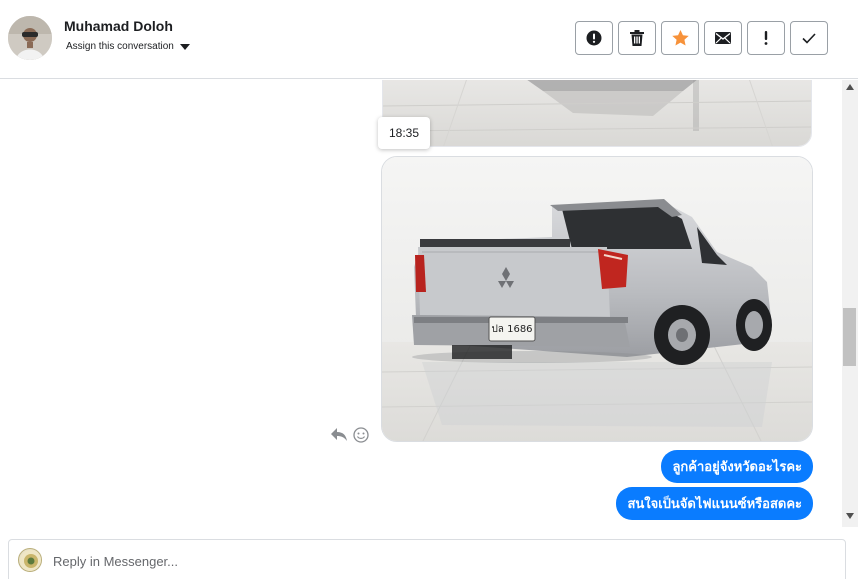  I want to click on contact-name: Muhamad Doloh, so click(118, 26).